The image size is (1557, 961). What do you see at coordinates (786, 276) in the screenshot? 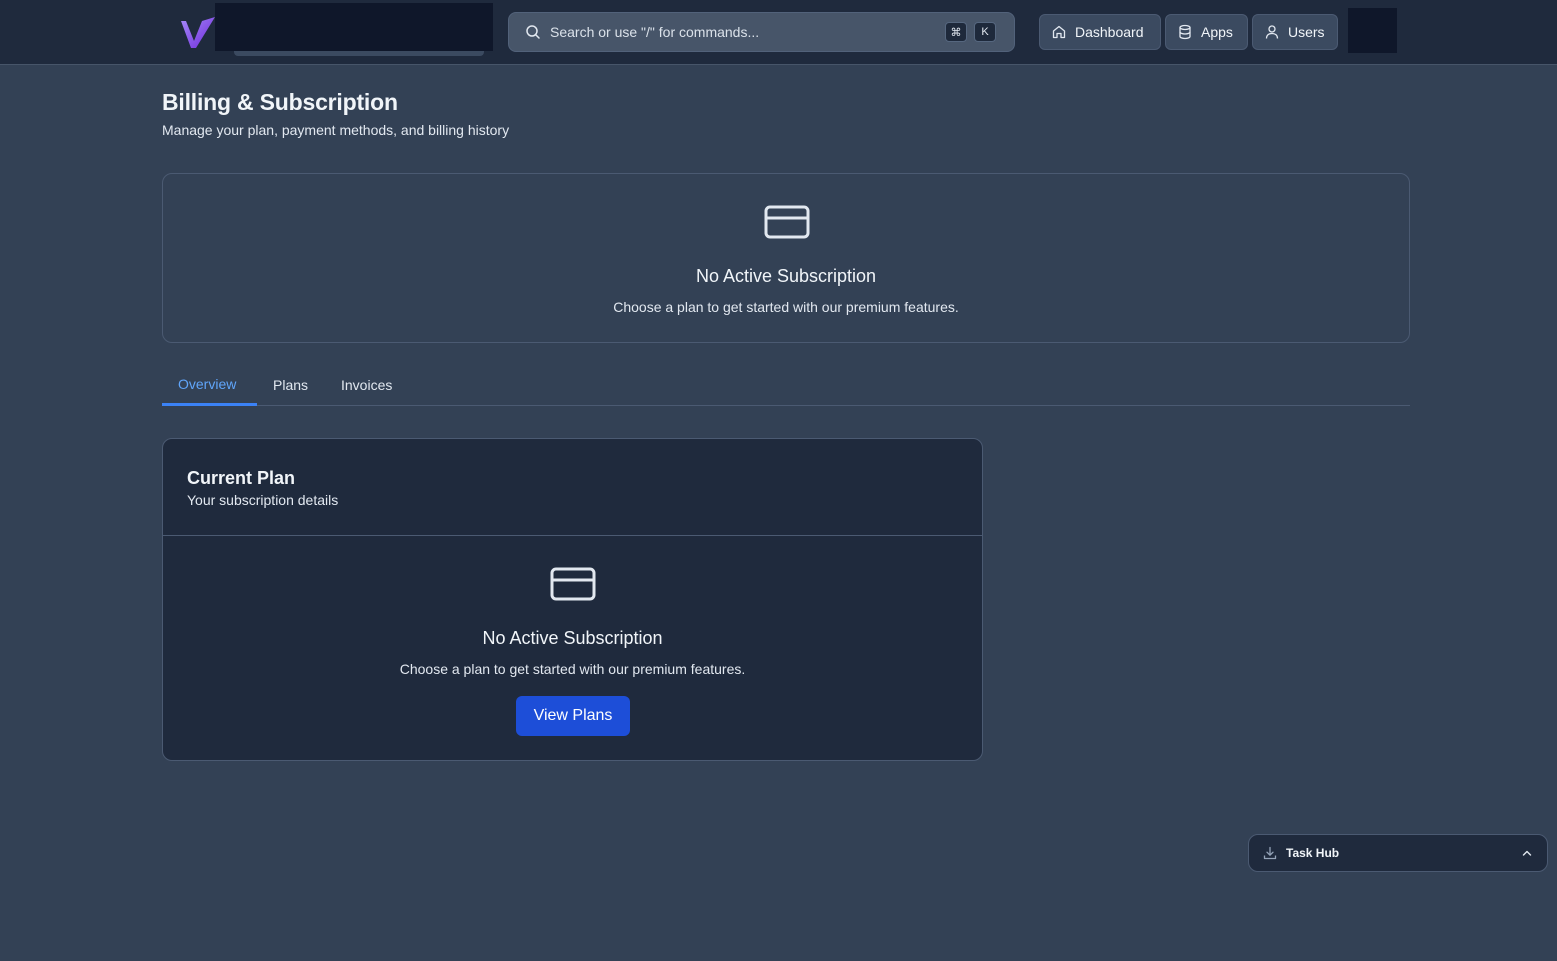
I see `banner-title: No Active Subscription` at bounding box center [786, 276].